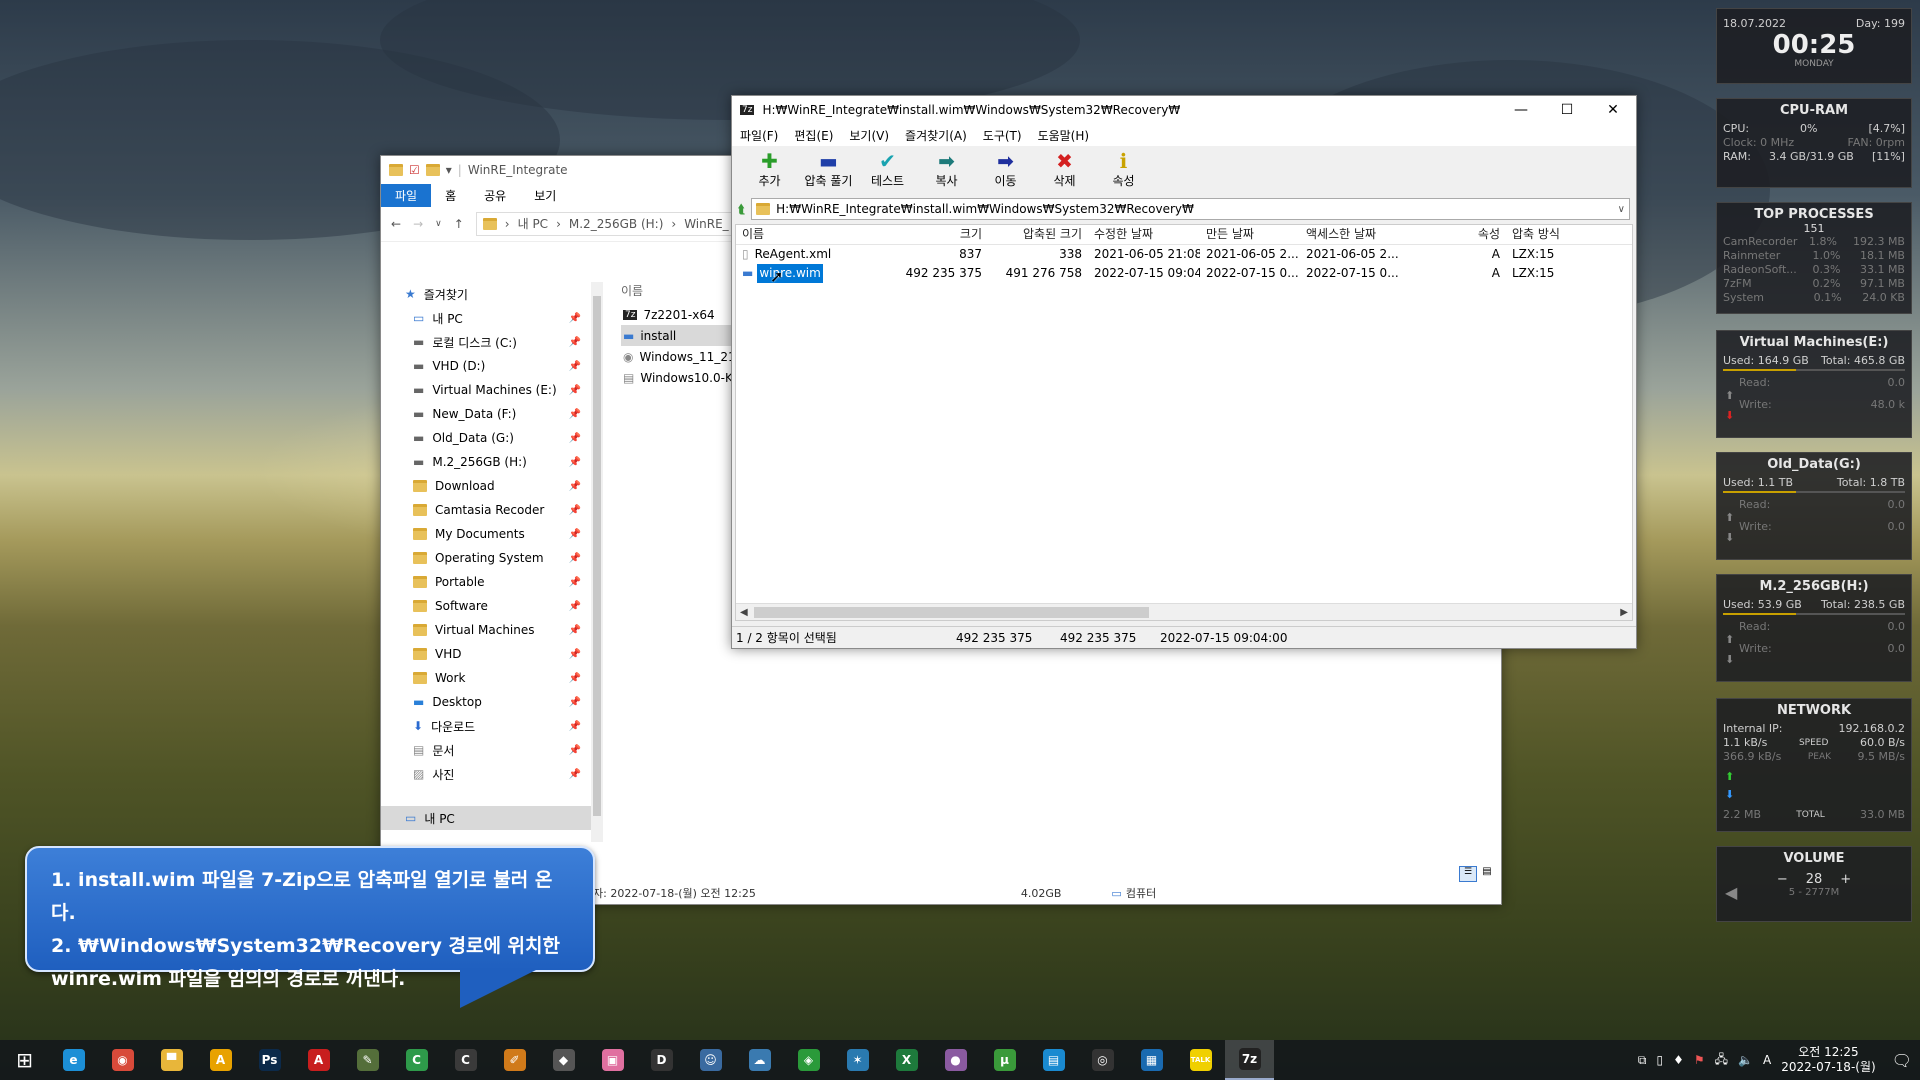 Image resolution: width=1920 pixels, height=1080 pixels. I want to click on notification-icon: 🗨, so click(1902, 1060).